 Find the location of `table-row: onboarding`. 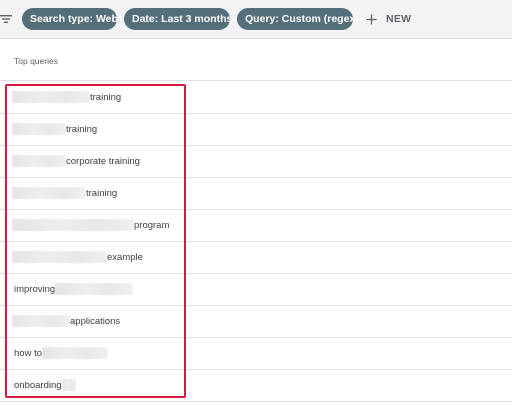

table-row: onboarding is located at coordinates (256, 385).